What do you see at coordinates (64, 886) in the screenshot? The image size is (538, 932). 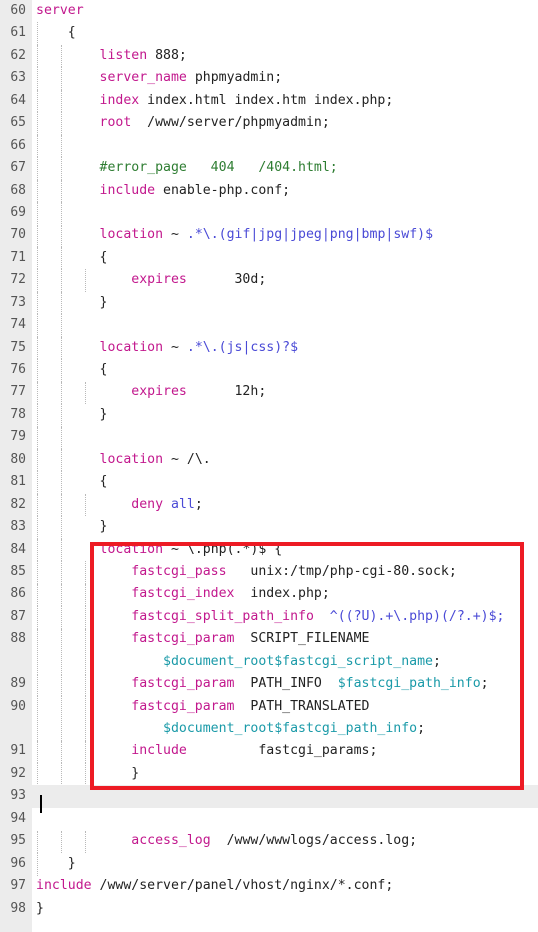 I see `code-token: include` at bounding box center [64, 886].